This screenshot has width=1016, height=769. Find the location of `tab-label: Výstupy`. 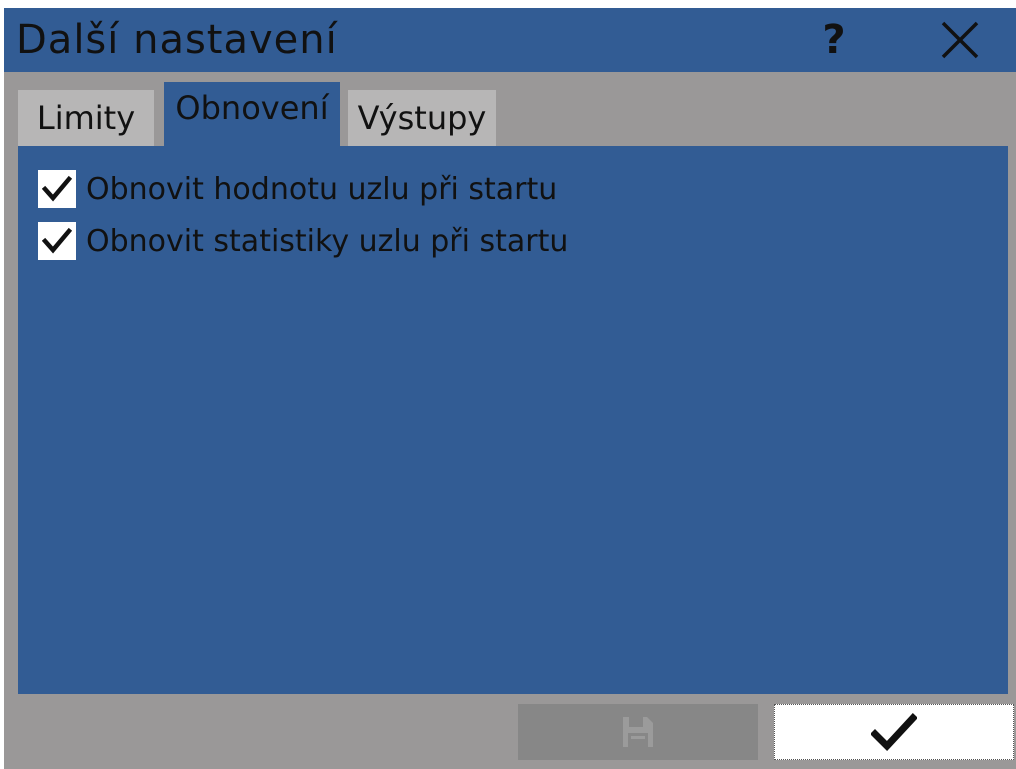

tab-label: Výstupy is located at coordinates (422, 118).